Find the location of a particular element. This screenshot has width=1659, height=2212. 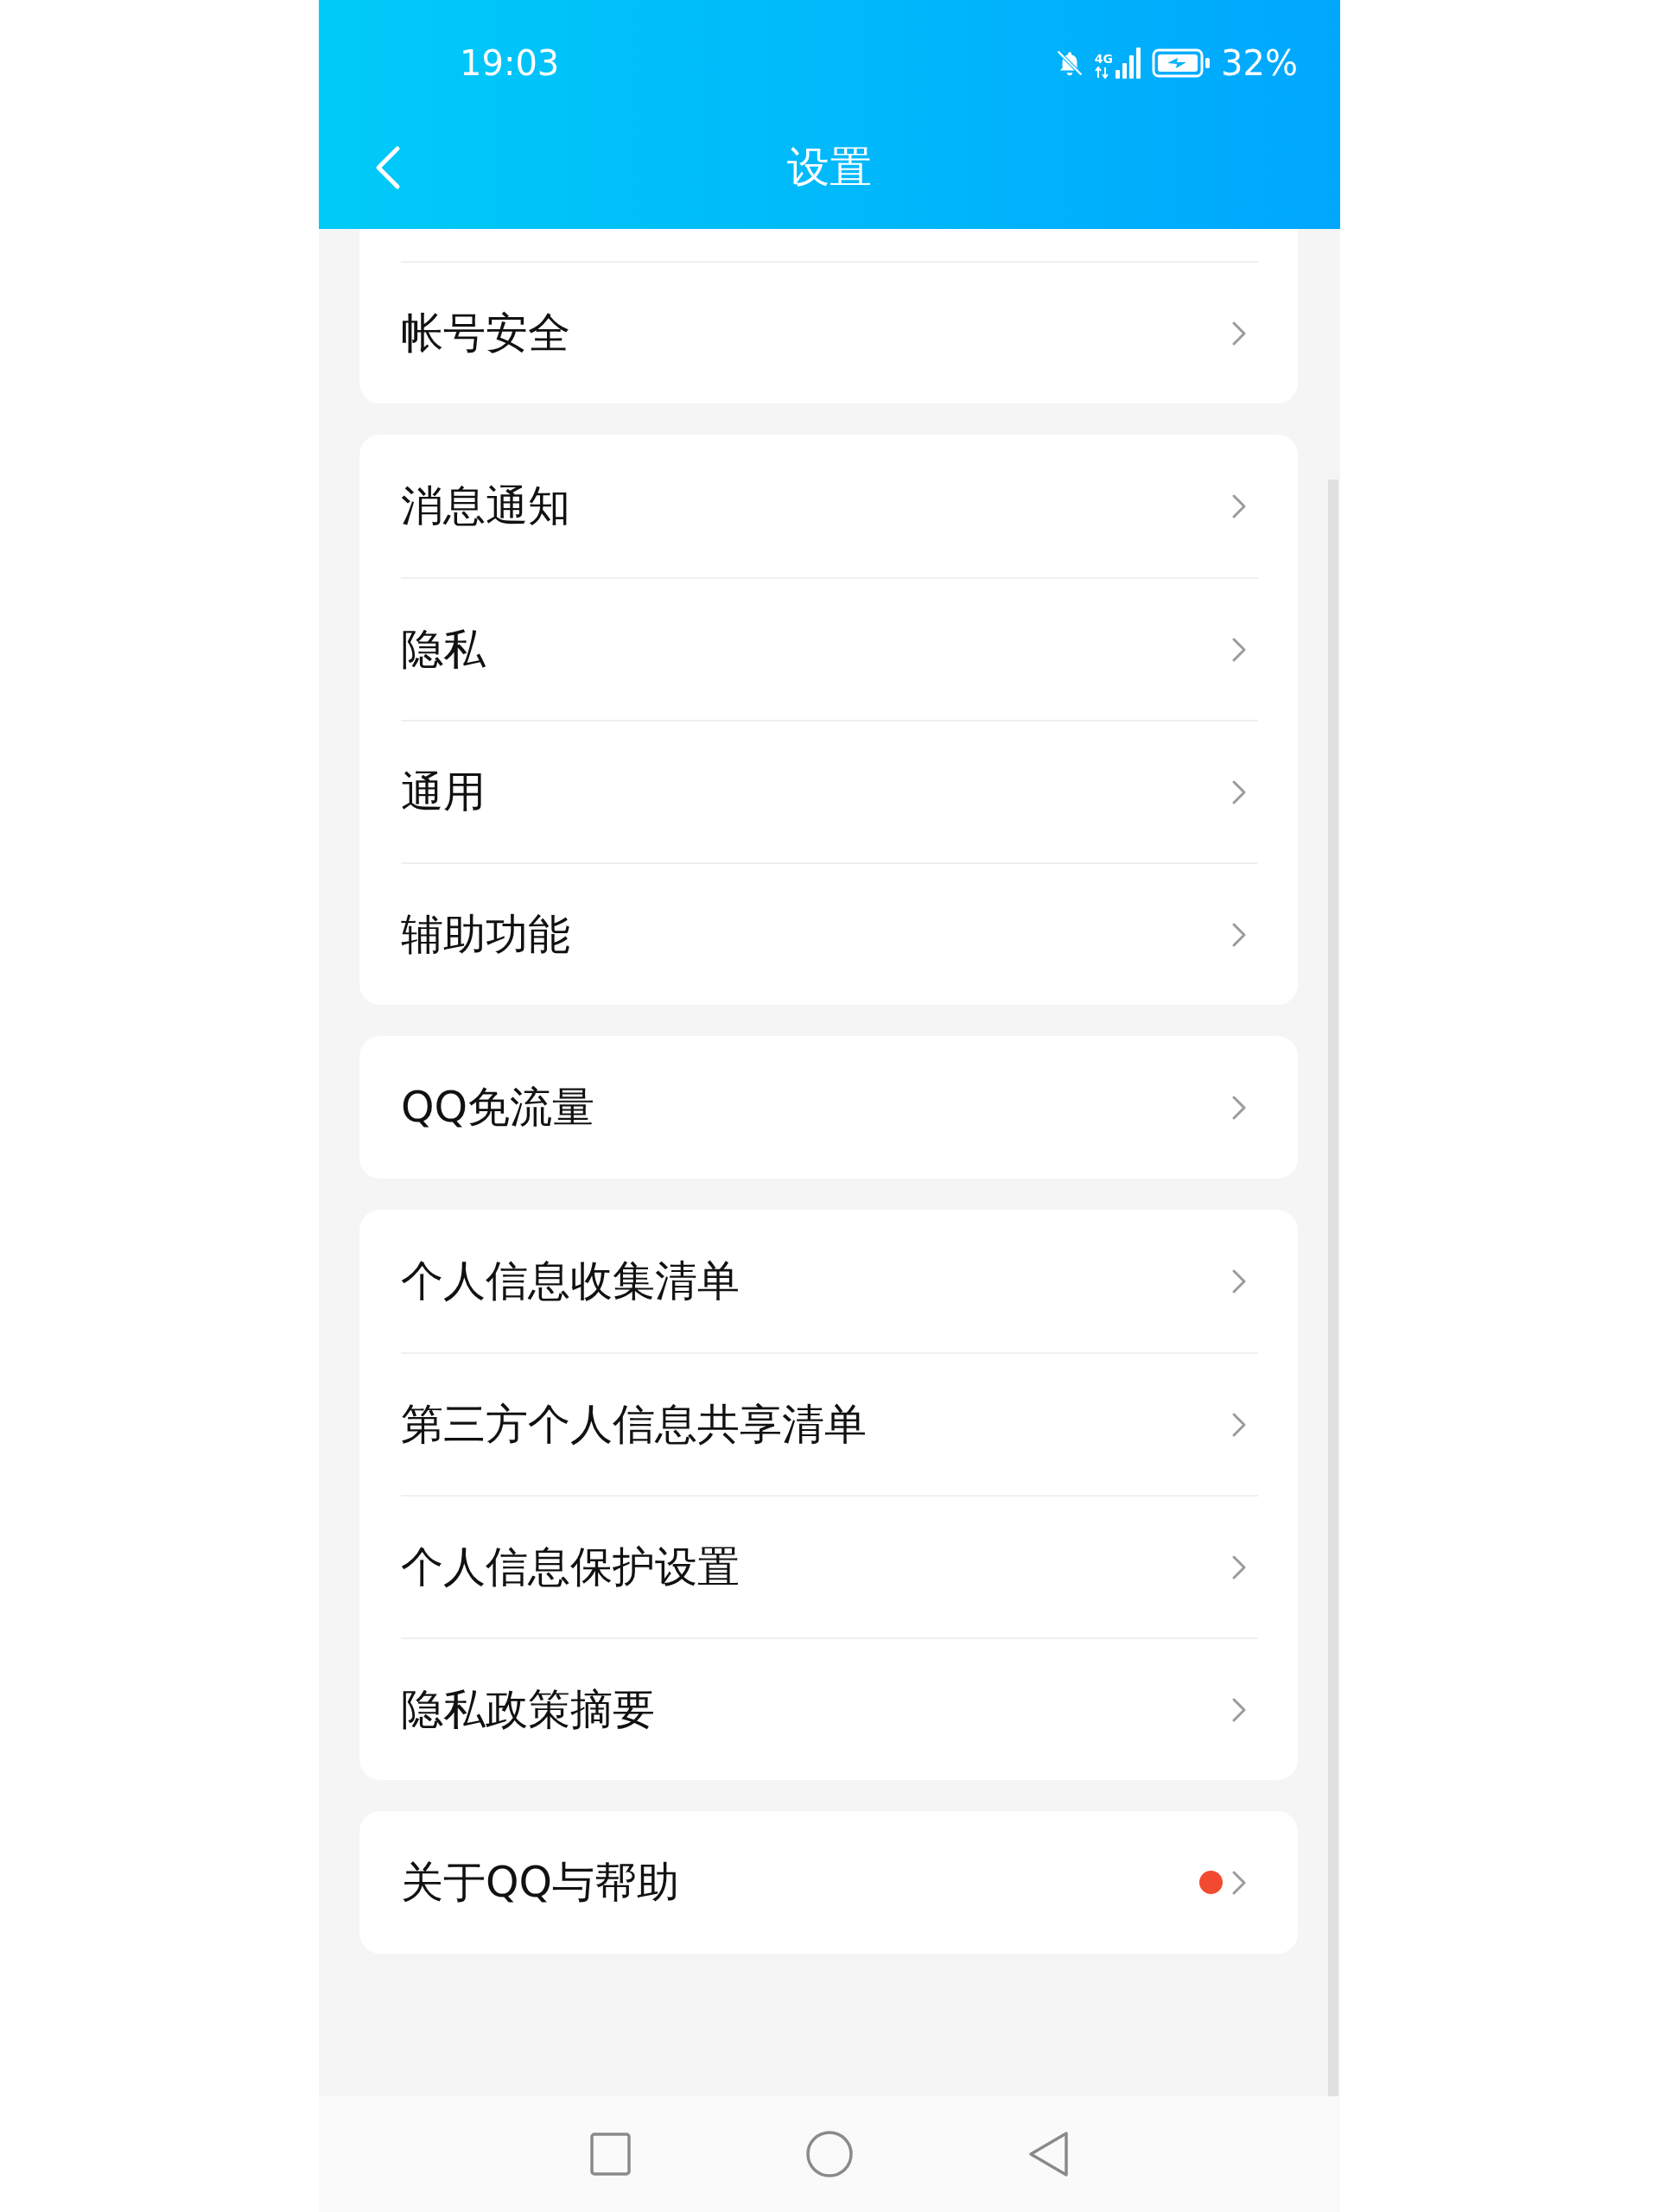

settings-menu-item: 关于QQ与帮助 is located at coordinates (829, 1882).